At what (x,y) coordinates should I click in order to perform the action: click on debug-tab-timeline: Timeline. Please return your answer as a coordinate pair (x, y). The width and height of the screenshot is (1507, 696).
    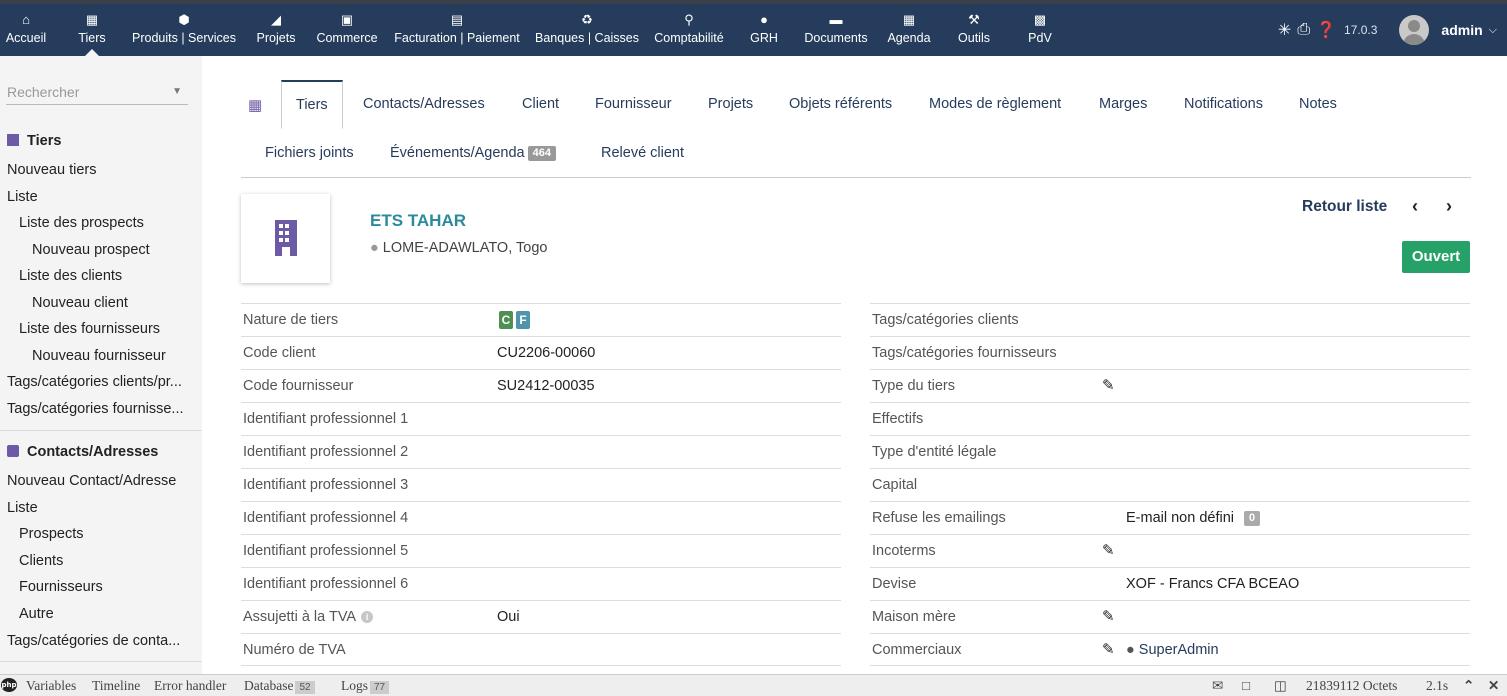
    Looking at the image, I should click on (116, 686).